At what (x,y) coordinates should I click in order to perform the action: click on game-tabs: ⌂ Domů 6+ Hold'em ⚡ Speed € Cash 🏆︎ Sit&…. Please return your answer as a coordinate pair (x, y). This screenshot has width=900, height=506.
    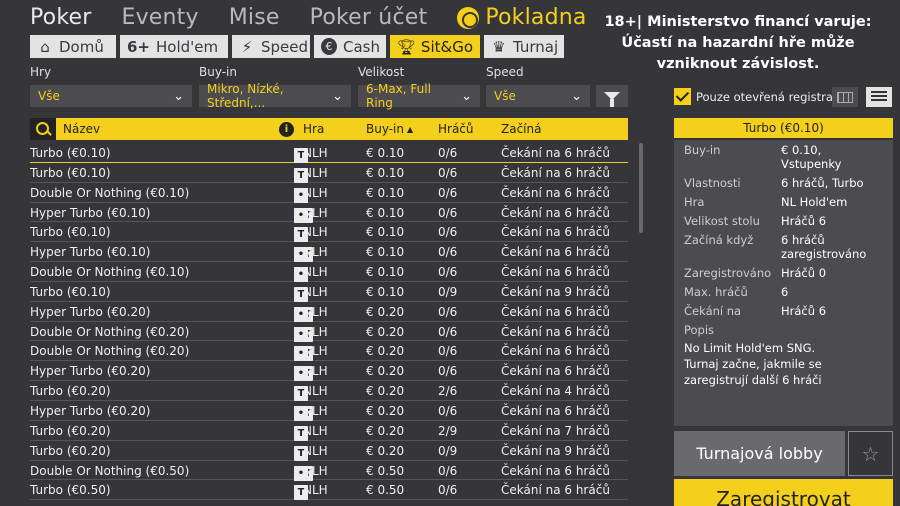
    Looking at the image, I should click on (297, 46).